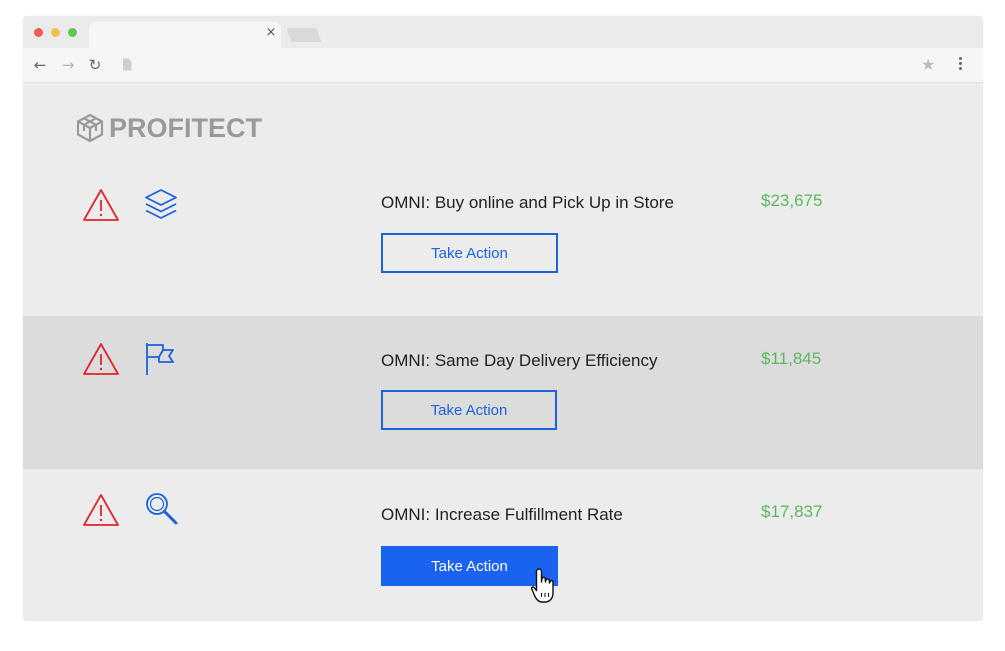 The image size is (1005, 651). I want to click on hand-pointer-cursor-icon, so click(542, 585).